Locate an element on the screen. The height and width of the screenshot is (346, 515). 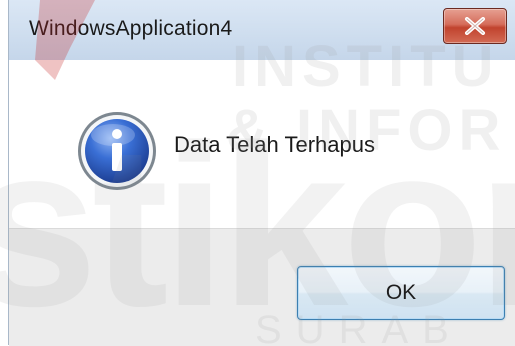
info-icon is located at coordinates (117, 151).